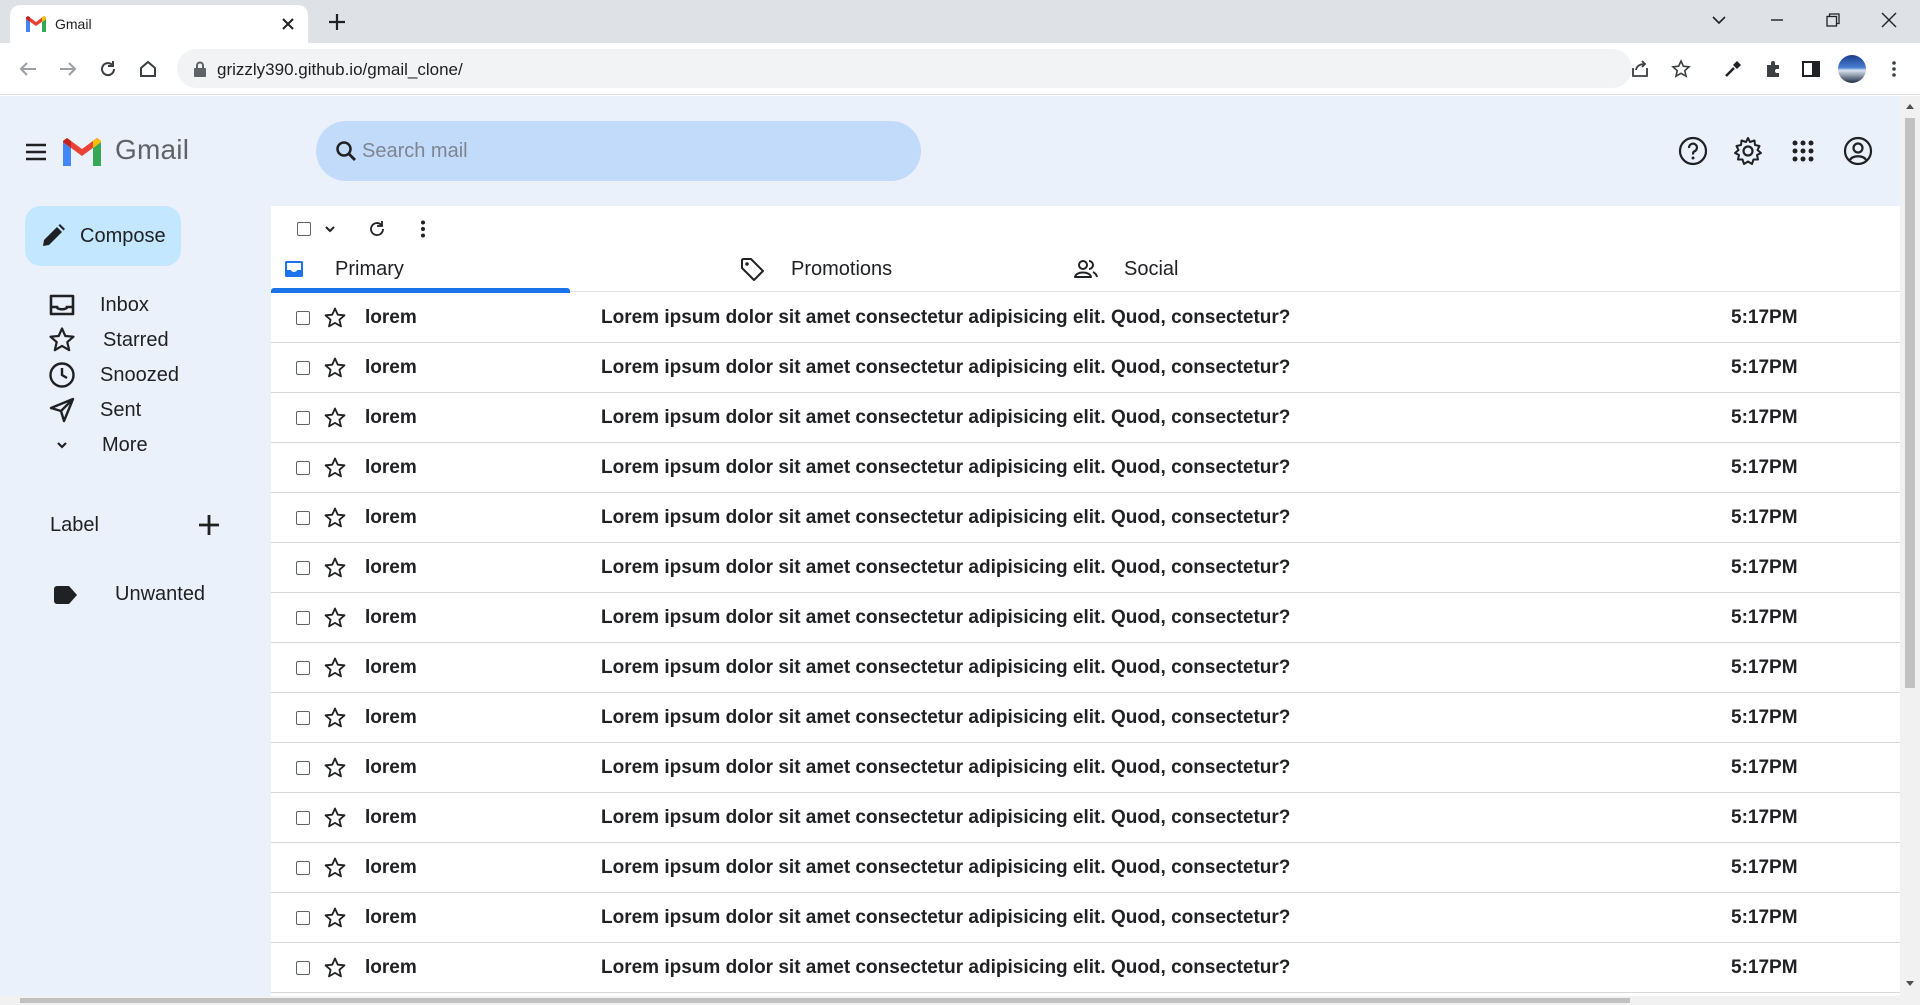 This screenshot has width=1920, height=1005. What do you see at coordinates (148, 340) in the screenshot?
I see `sidebar-item-starred: Starred` at bounding box center [148, 340].